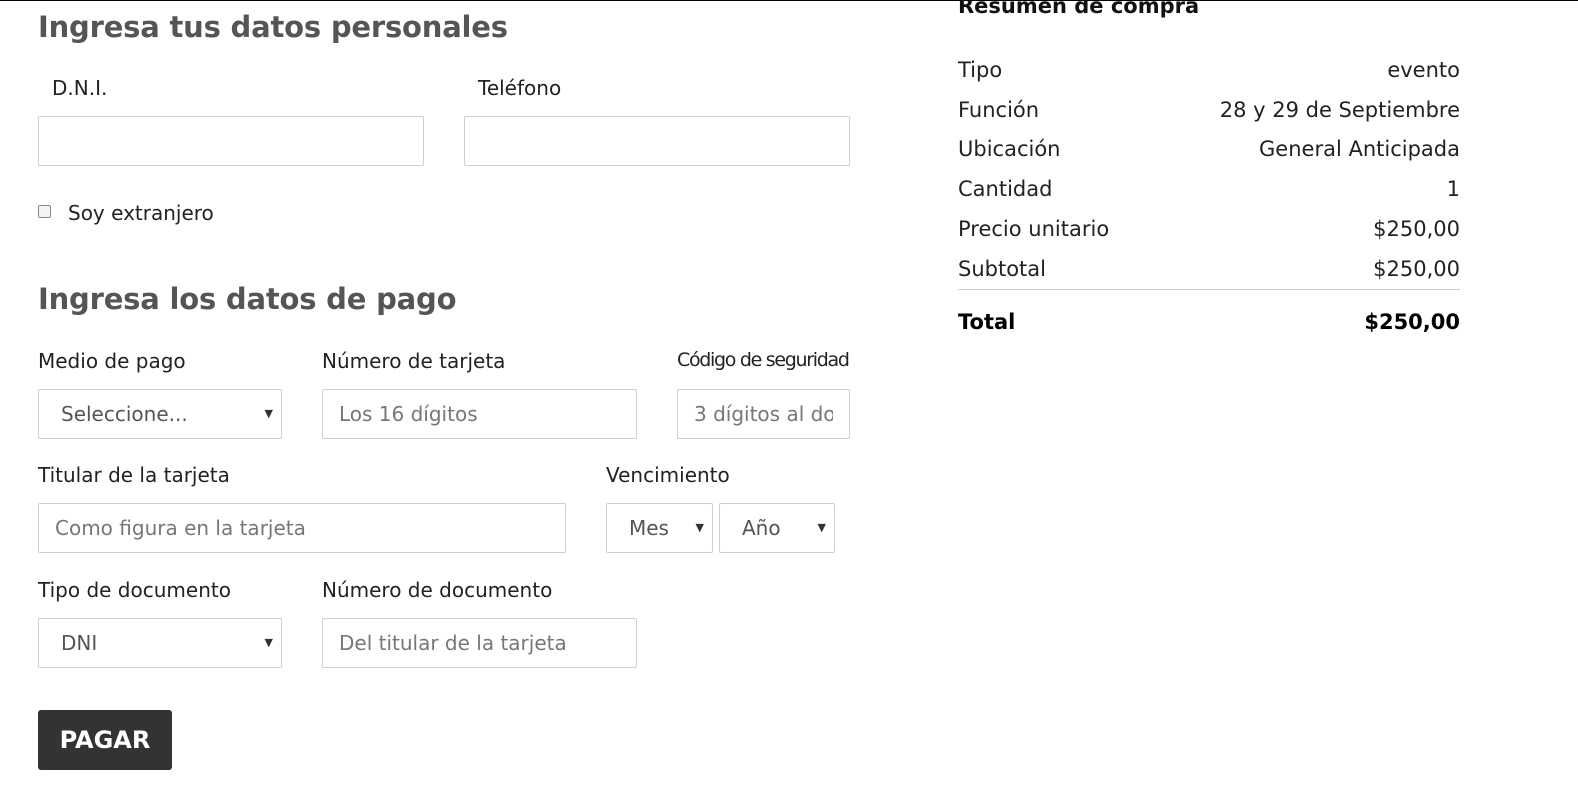 The width and height of the screenshot is (1578, 812). What do you see at coordinates (1209, 269) in the screenshot?
I see `summary-row-subtotal: Subtotal $250,00` at bounding box center [1209, 269].